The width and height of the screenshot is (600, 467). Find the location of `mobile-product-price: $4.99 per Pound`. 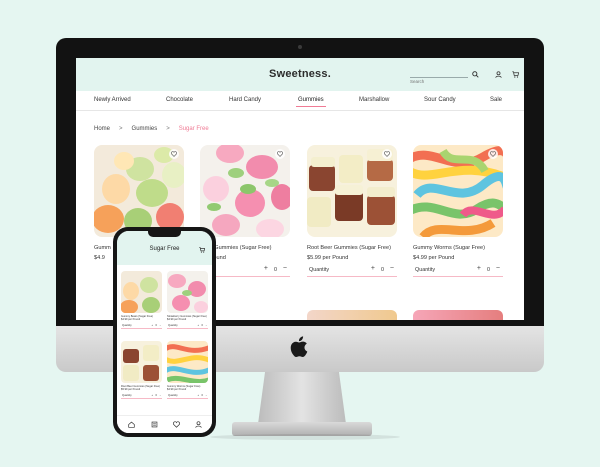

mobile-product-price: $4.99 per Pound is located at coordinates (131, 319).